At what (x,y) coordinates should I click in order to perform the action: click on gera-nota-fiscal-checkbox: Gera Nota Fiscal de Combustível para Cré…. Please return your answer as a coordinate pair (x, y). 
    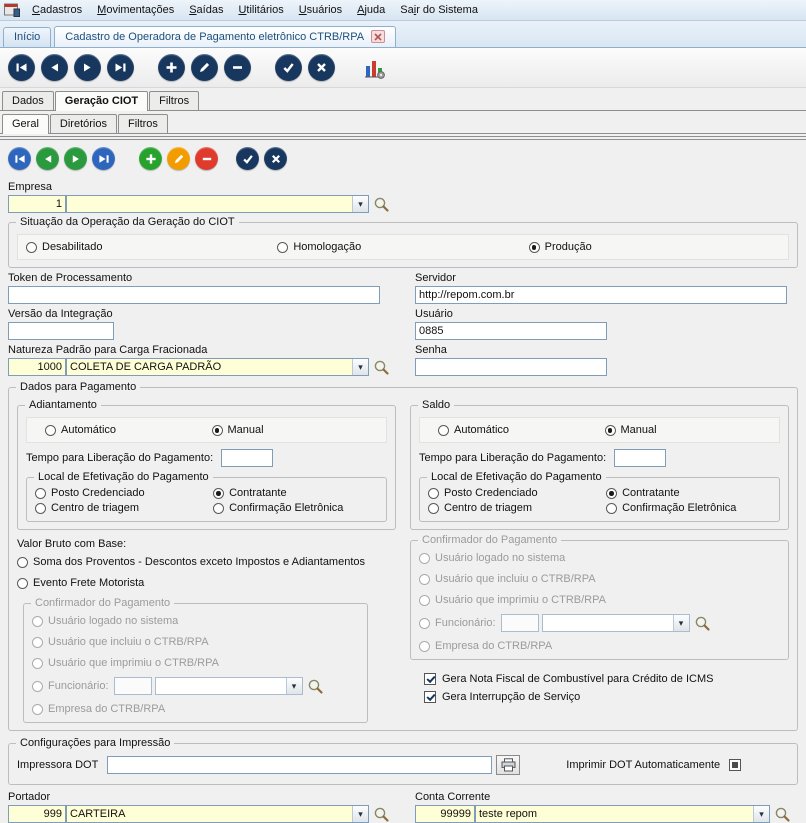
    Looking at the image, I should click on (606, 679).